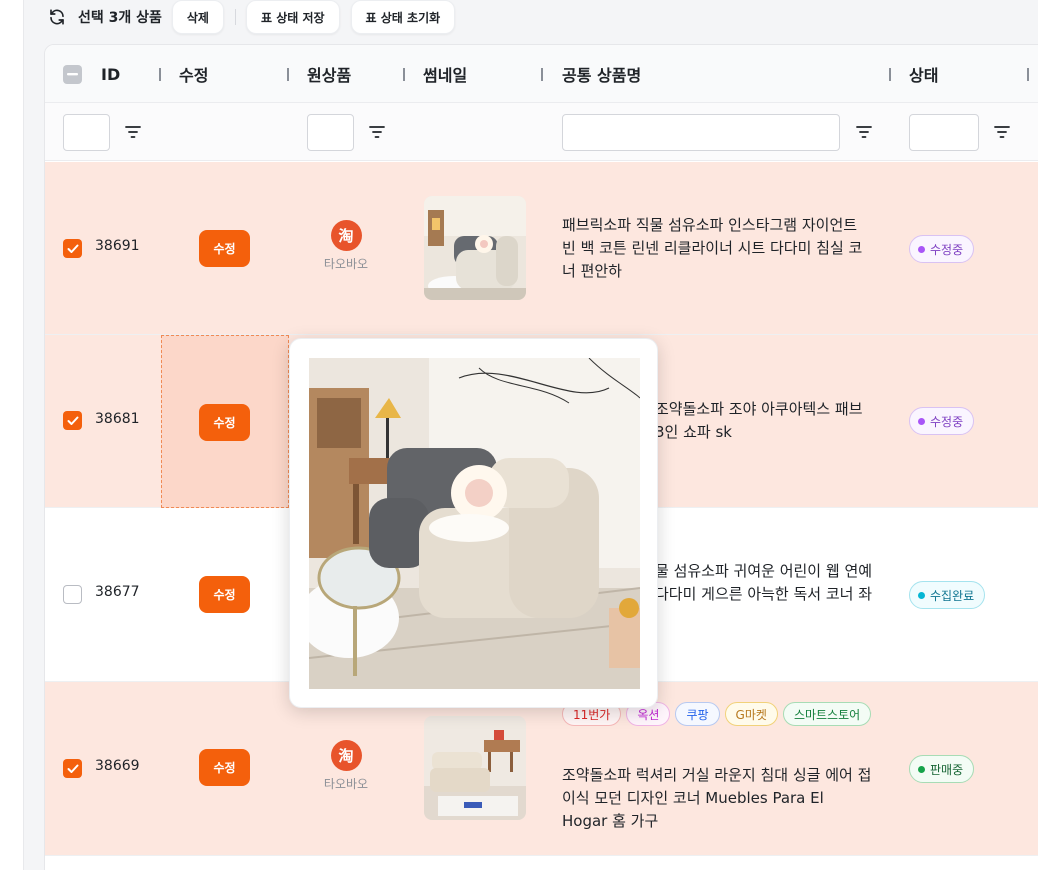  Describe the element at coordinates (86, 132) in the screenshot. I see `id-filter-input` at that location.